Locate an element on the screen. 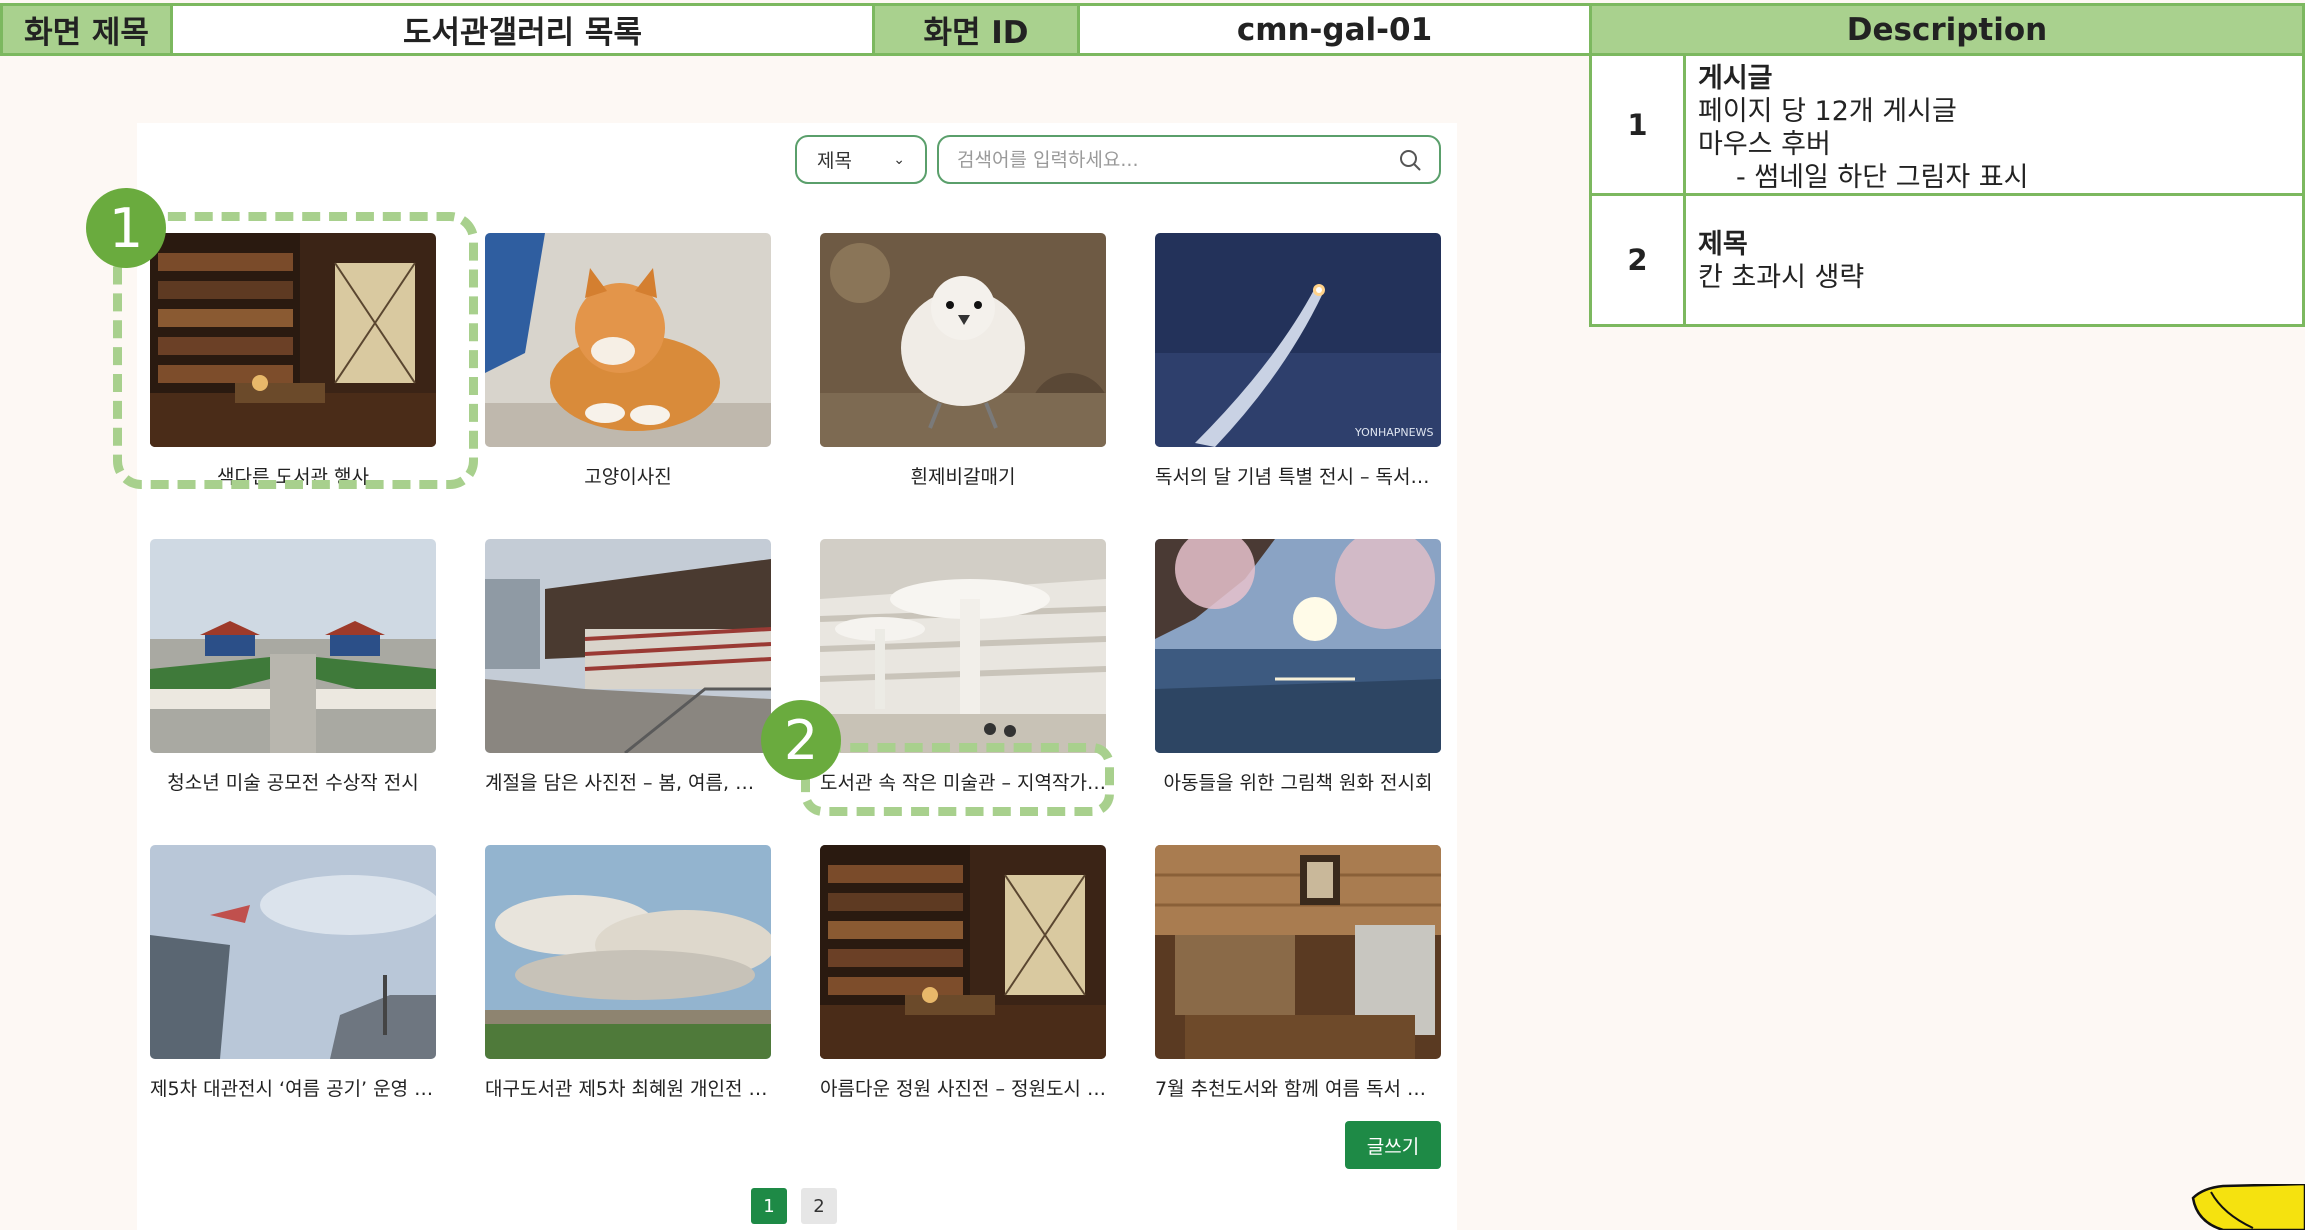 This screenshot has width=2305, height=1230. card-title: 청소년 미술 공모전 수상작 전시 is located at coordinates (293, 781).